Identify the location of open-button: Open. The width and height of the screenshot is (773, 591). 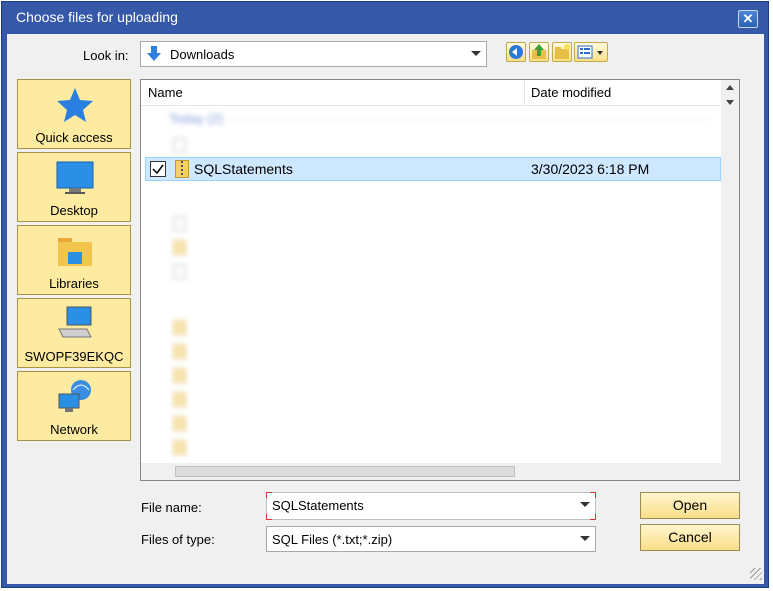
(690, 505).